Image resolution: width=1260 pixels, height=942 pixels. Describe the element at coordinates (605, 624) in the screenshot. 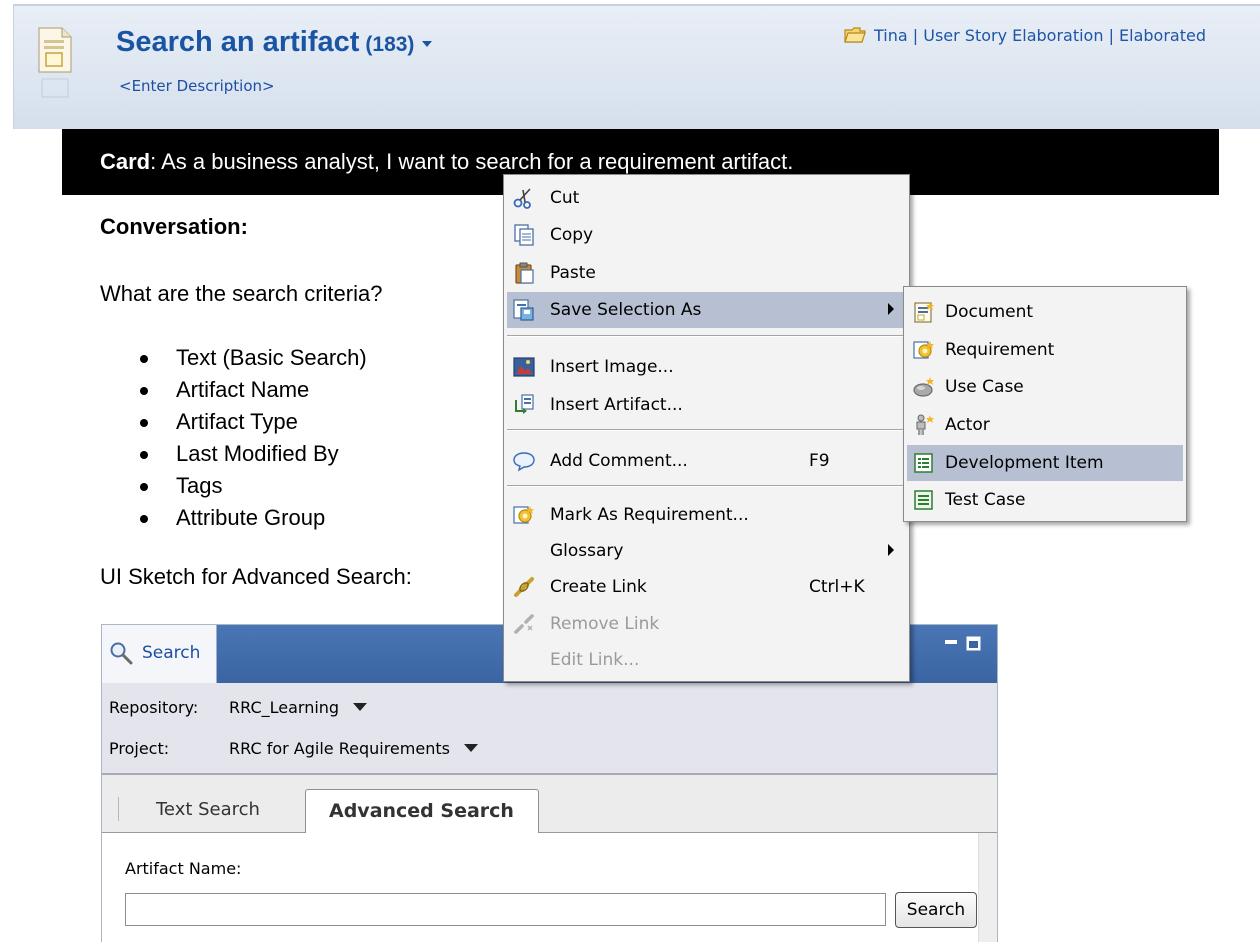

I see `menu-item-label: Remove Link` at that location.